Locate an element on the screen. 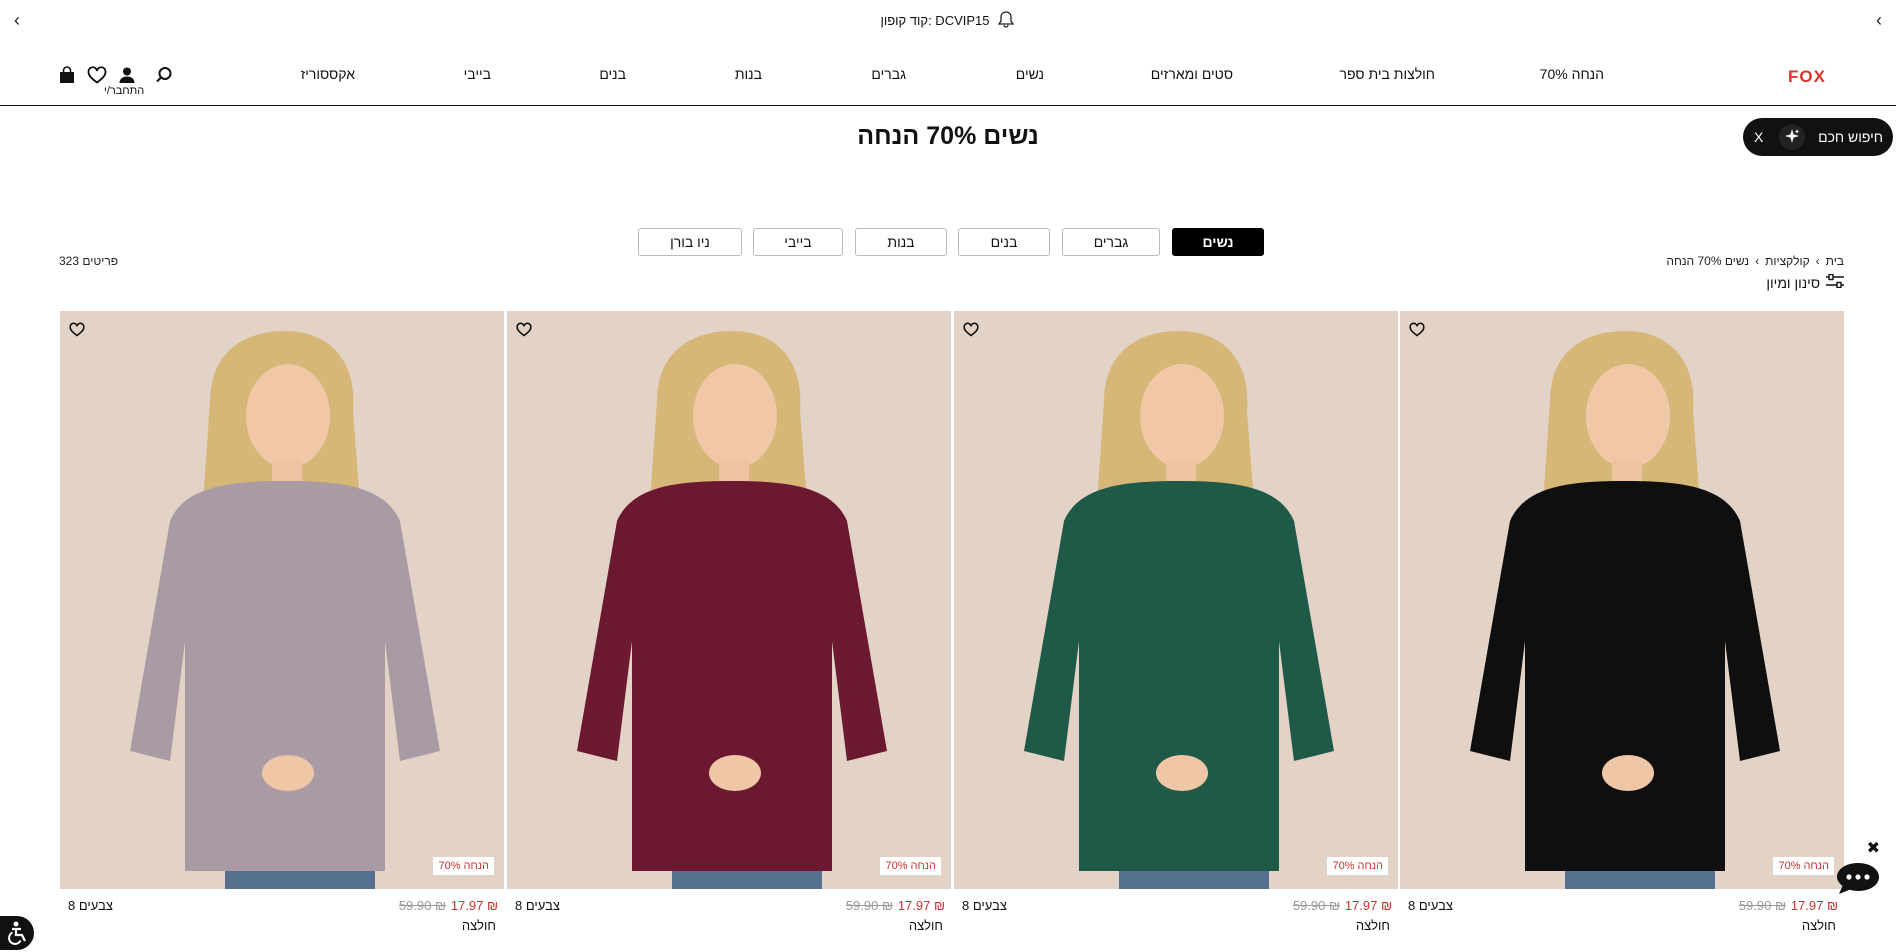 The width and height of the screenshot is (1896, 952). breadcrumb-collections: קולקציות is located at coordinates (1787, 261).